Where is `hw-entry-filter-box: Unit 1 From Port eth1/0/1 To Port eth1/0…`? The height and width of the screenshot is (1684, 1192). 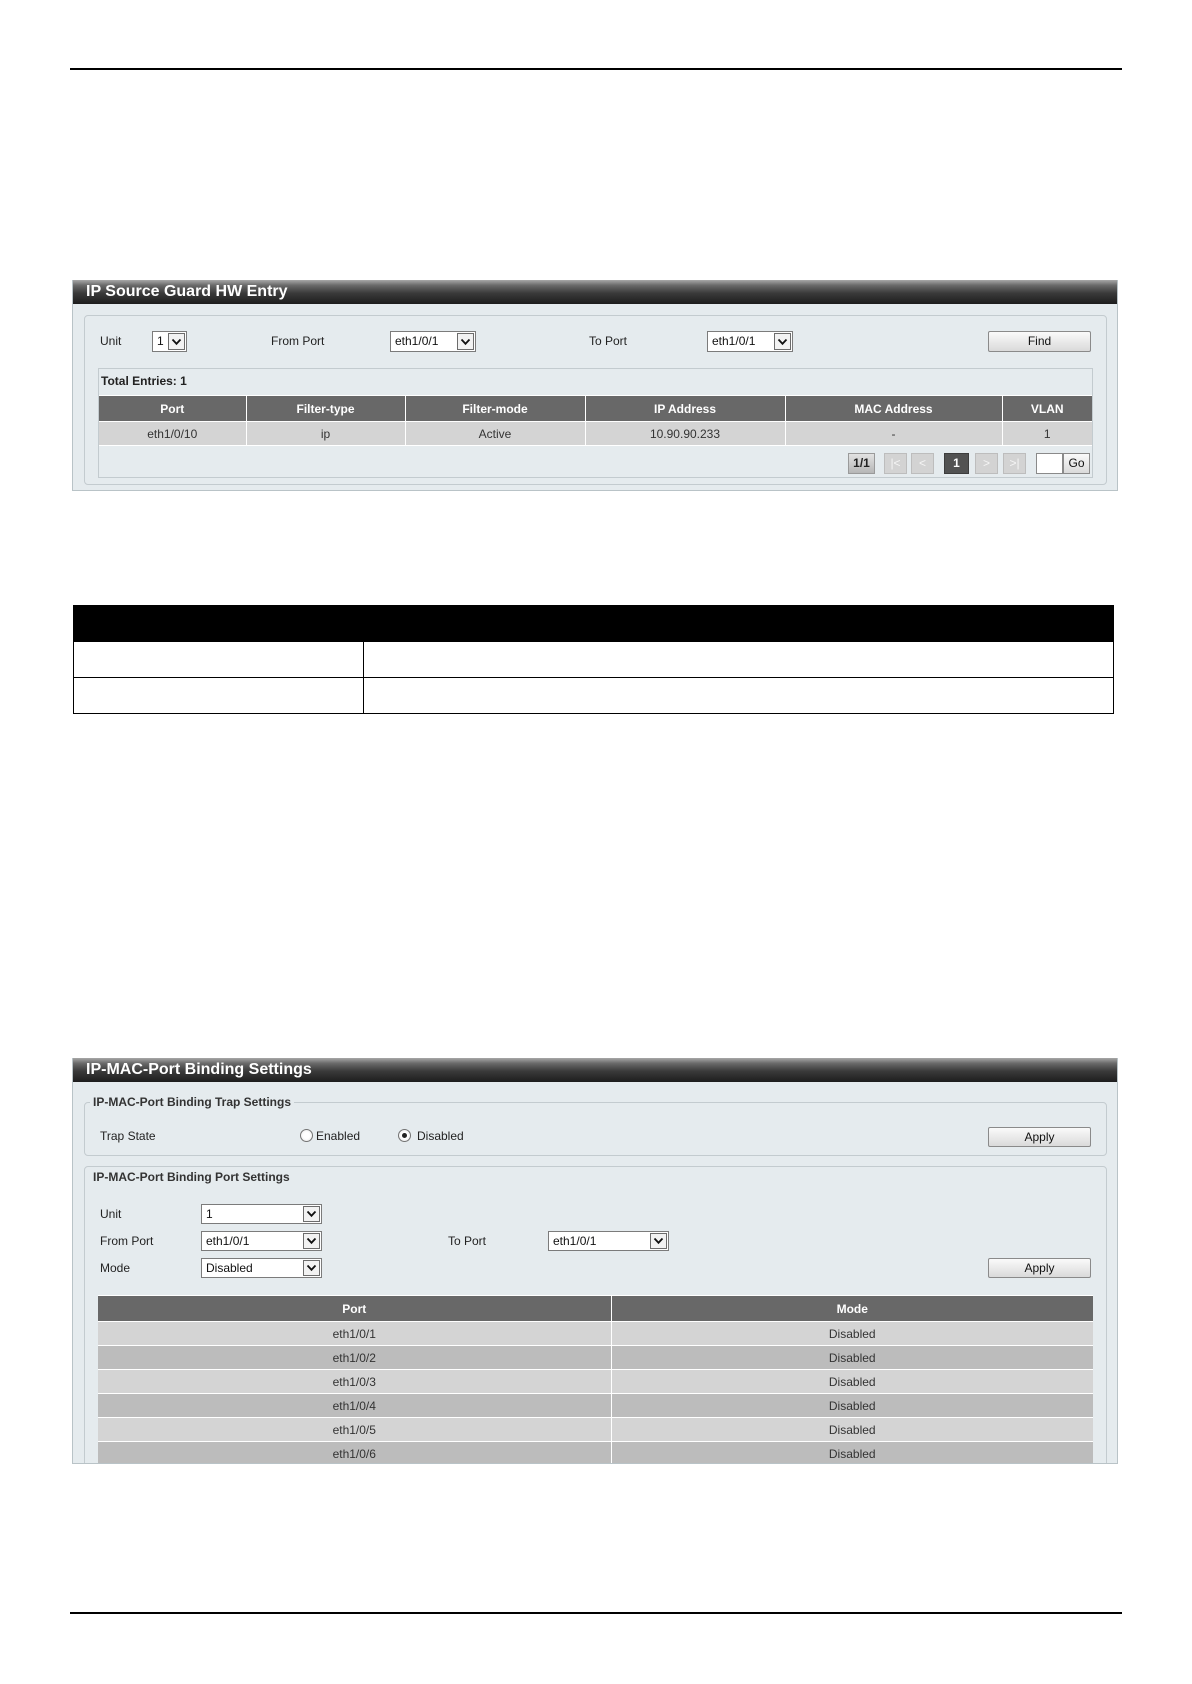 hw-entry-filter-box: Unit 1 From Port eth1/0/1 To Port eth1/0… is located at coordinates (595, 400).